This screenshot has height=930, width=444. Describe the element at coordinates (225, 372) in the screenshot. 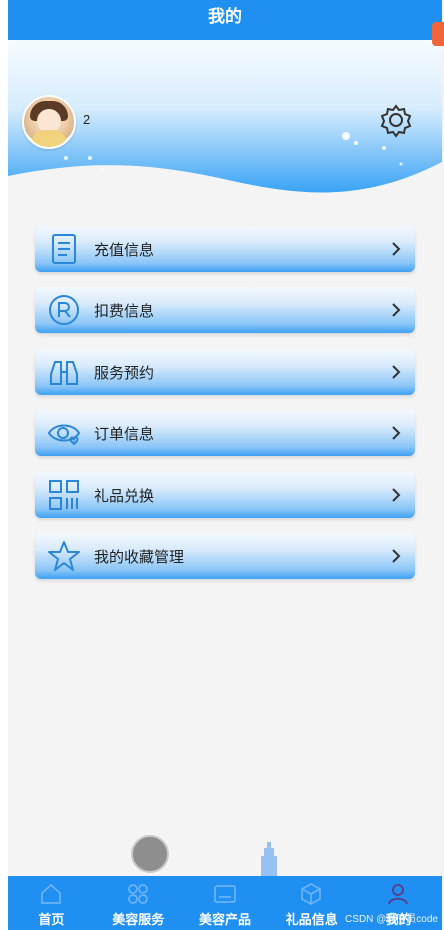

I see `menu-item-service-booking: 服务预约` at that location.